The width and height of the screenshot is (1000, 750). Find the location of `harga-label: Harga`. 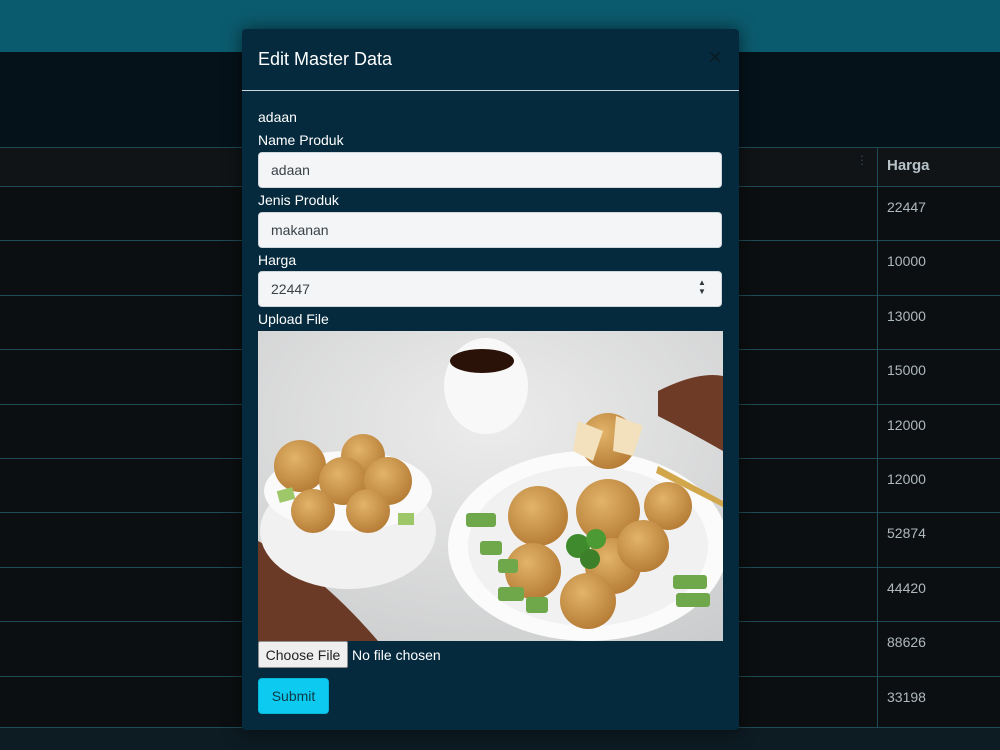

harga-label: Harga is located at coordinates (277, 260).